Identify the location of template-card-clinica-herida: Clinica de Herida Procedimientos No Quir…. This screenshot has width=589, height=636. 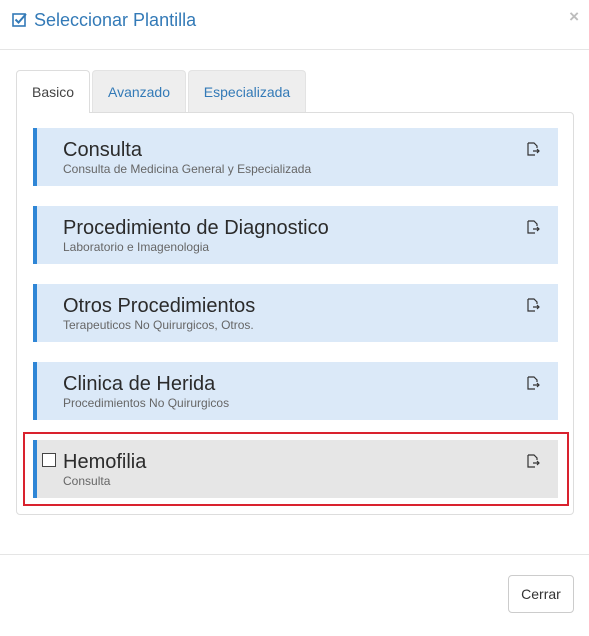
(295, 391).